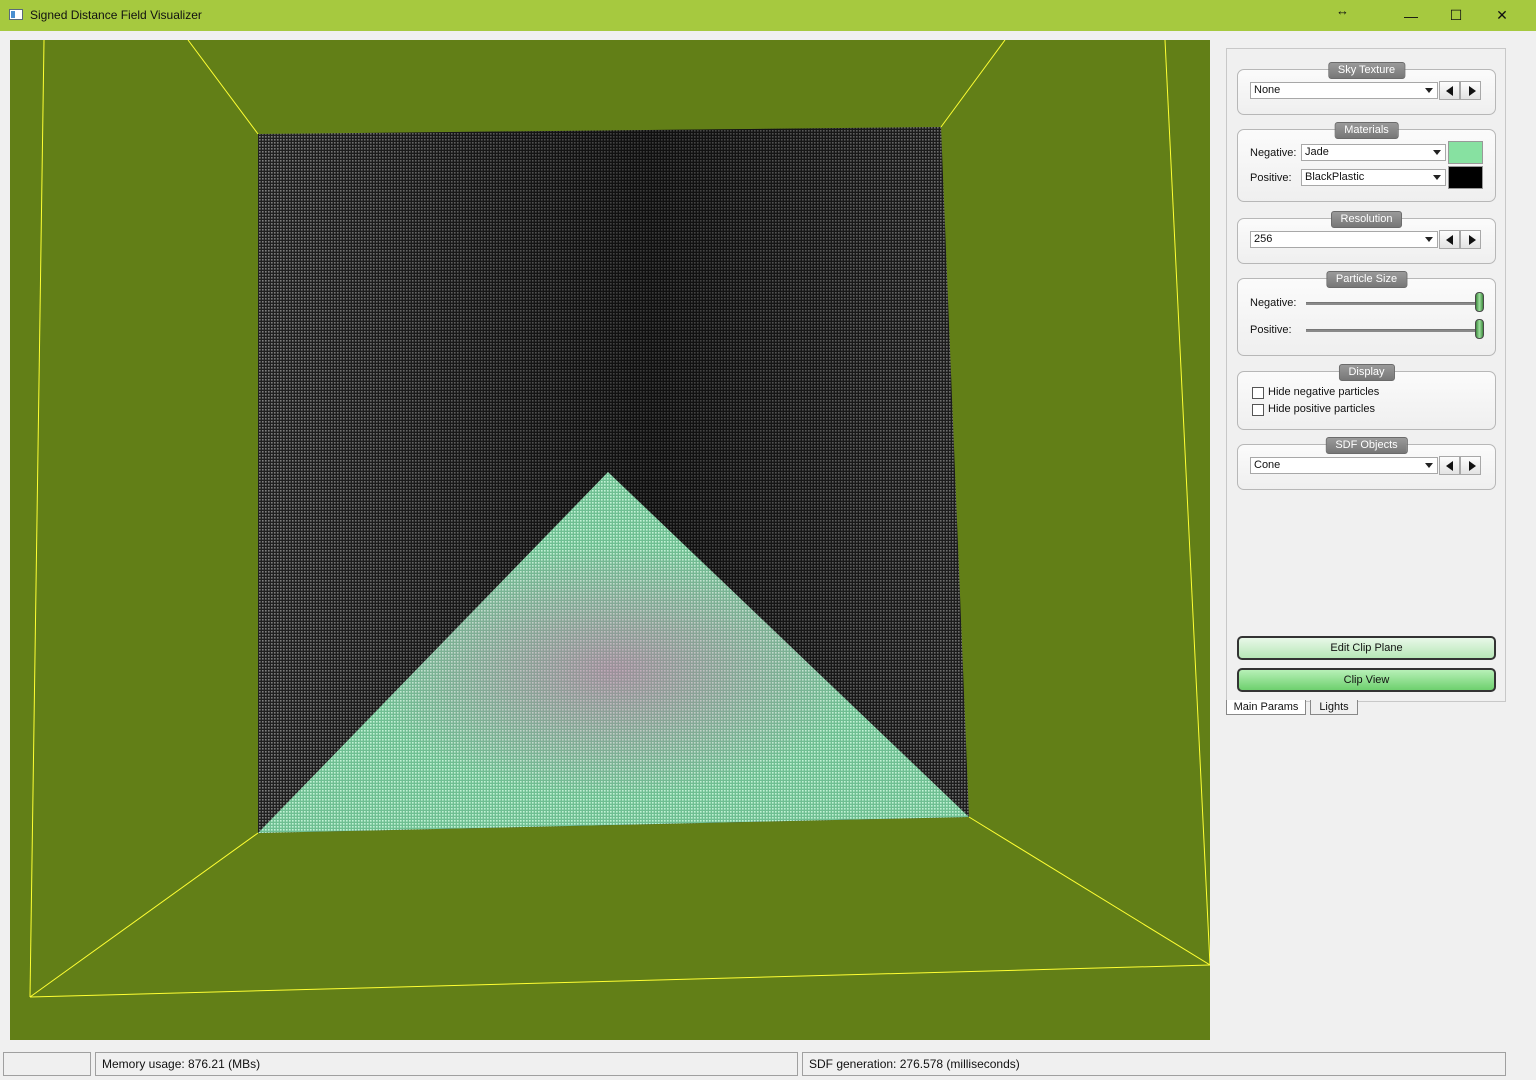 The height and width of the screenshot is (1080, 1536). What do you see at coordinates (1366, 279) in the screenshot?
I see `particle-size-title: Particle Size` at bounding box center [1366, 279].